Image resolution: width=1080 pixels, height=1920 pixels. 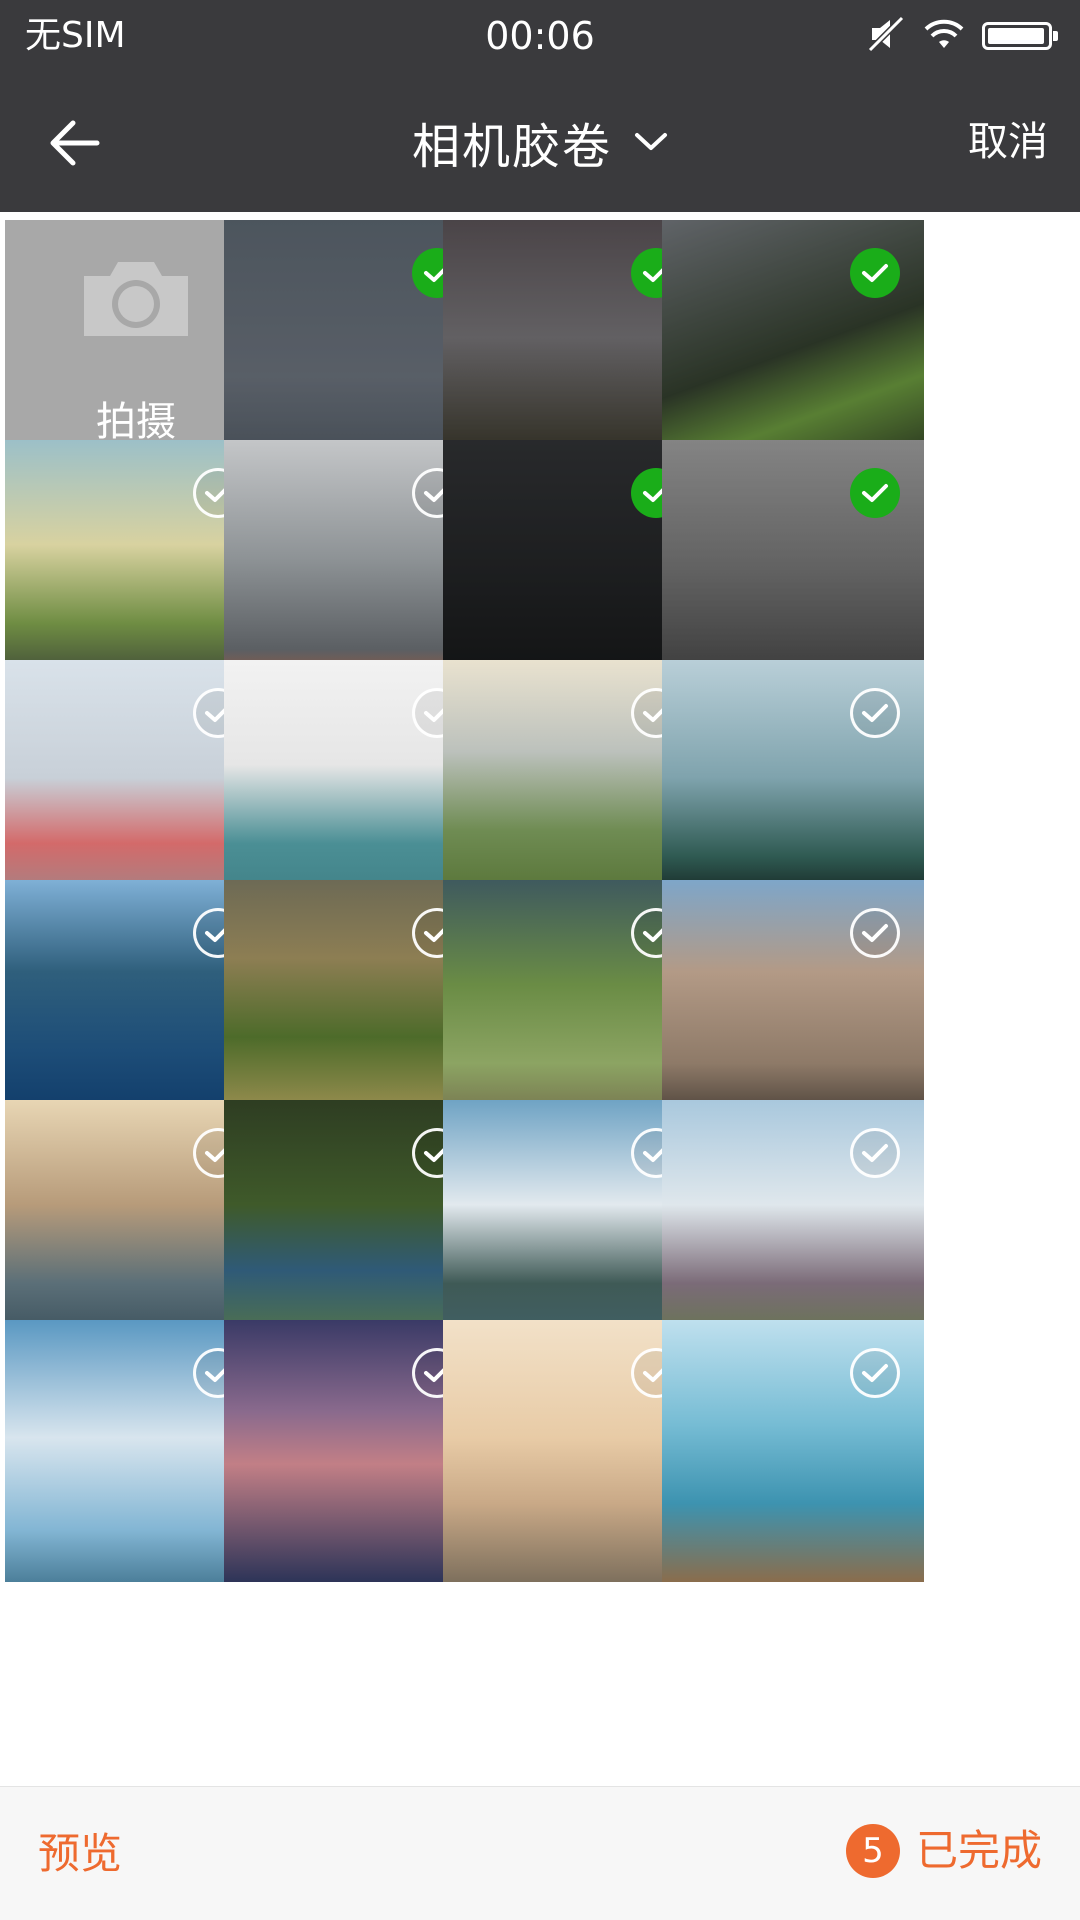 What do you see at coordinates (80, 1854) in the screenshot?
I see `preview-button: 预览` at bounding box center [80, 1854].